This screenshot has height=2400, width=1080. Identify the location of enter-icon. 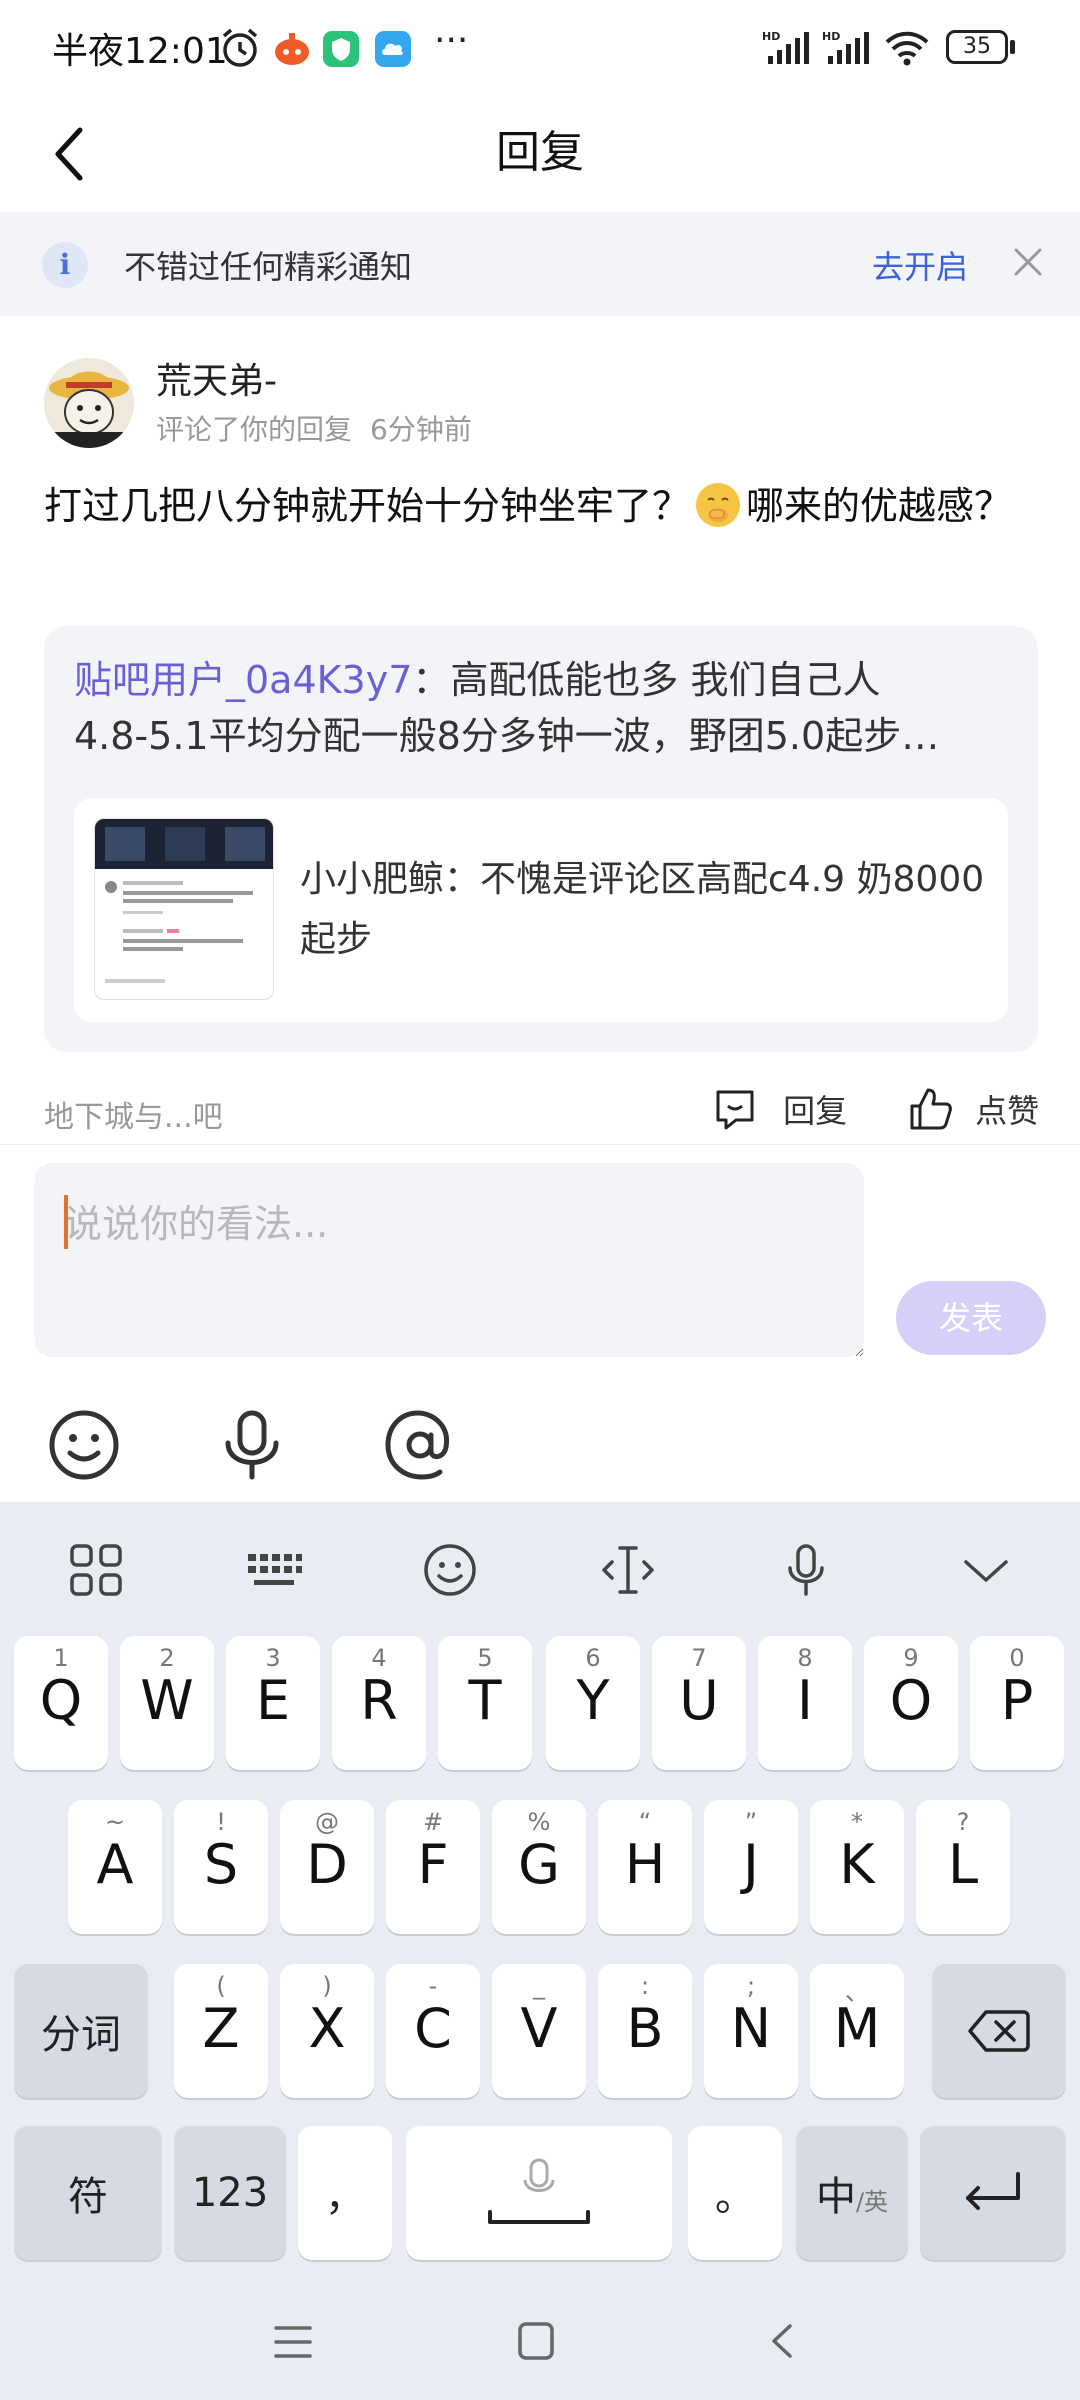
(993, 2191).